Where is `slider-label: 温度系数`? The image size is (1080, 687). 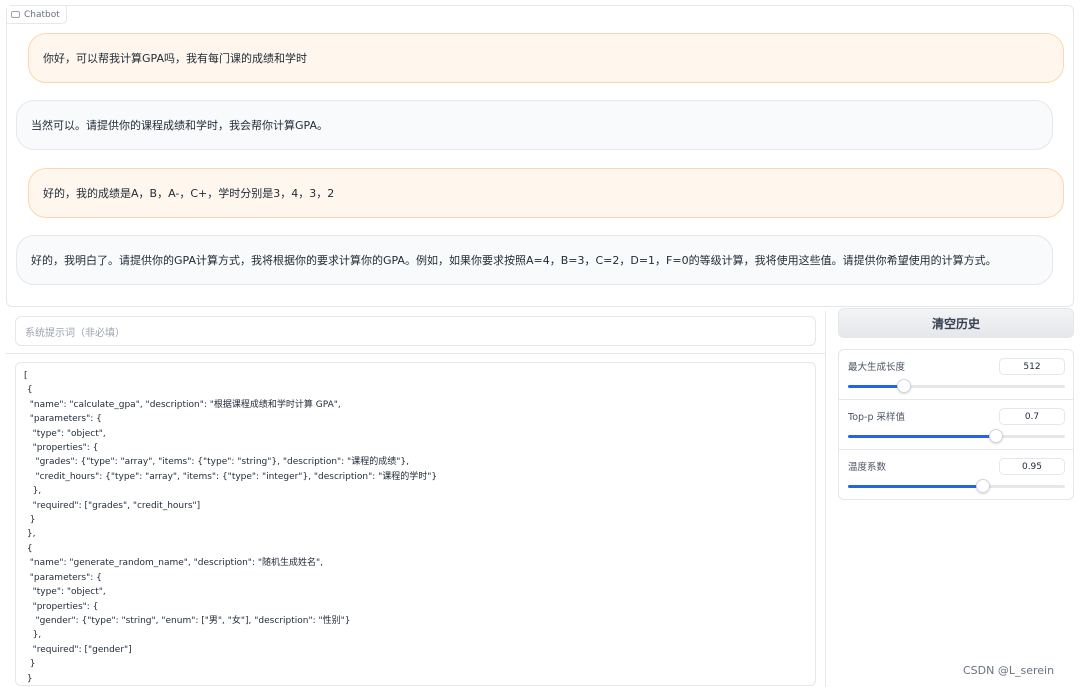 slider-label: 温度系数 is located at coordinates (867, 467).